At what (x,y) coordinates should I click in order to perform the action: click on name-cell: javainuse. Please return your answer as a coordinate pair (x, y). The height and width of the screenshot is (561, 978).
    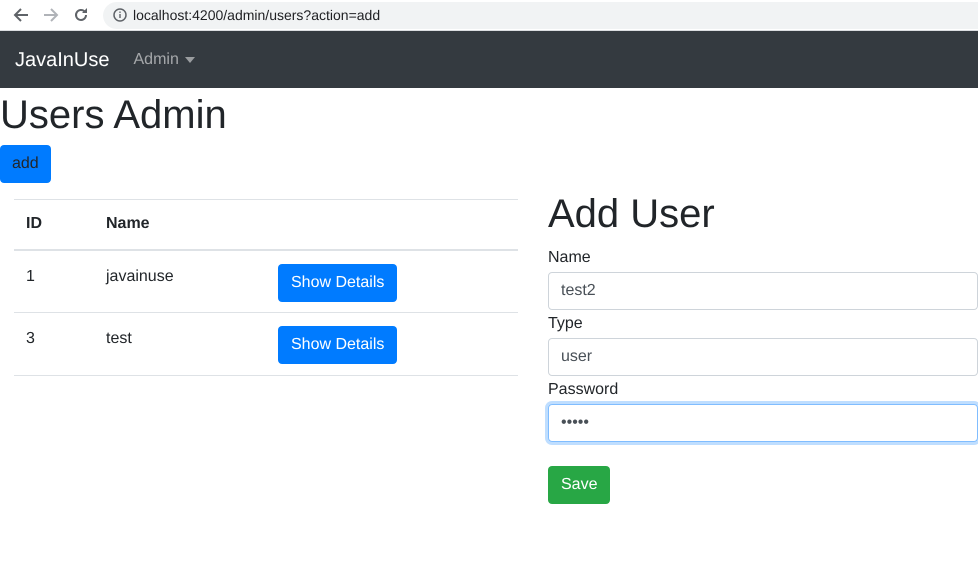
    Looking at the image, I should click on (140, 276).